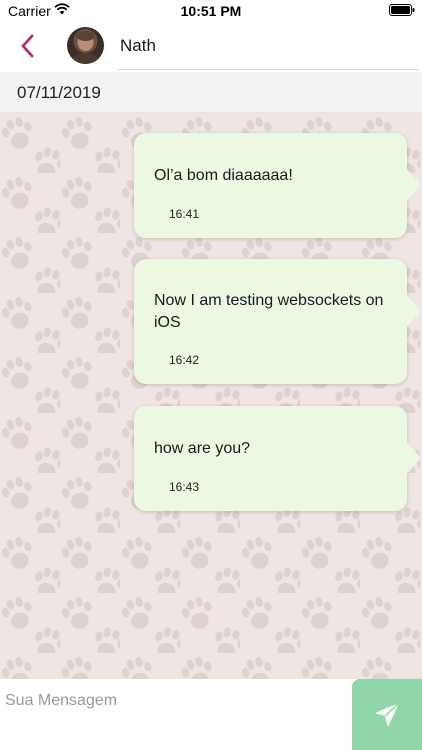  What do you see at coordinates (174, 714) in the screenshot?
I see `message-input` at bounding box center [174, 714].